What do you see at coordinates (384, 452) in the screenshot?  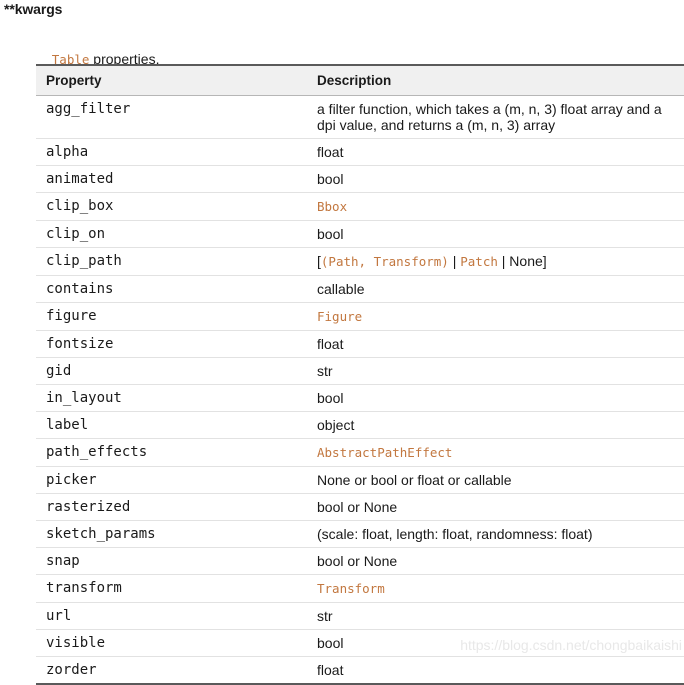 I see `type-link: AbstractPathEffect` at bounding box center [384, 452].